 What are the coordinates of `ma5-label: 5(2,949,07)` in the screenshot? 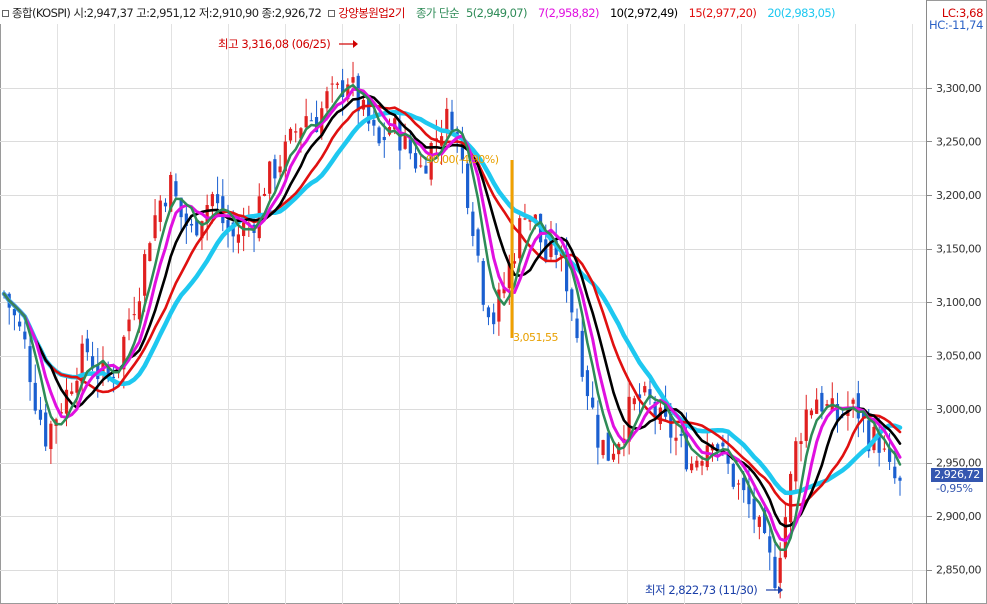 It's located at (497, 13).